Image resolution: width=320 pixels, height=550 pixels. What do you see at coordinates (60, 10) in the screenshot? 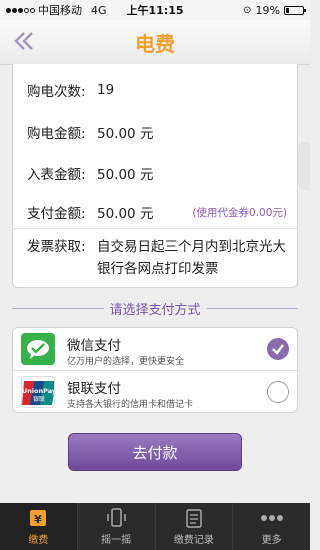
I see `carrier: 中国移动` at bounding box center [60, 10].